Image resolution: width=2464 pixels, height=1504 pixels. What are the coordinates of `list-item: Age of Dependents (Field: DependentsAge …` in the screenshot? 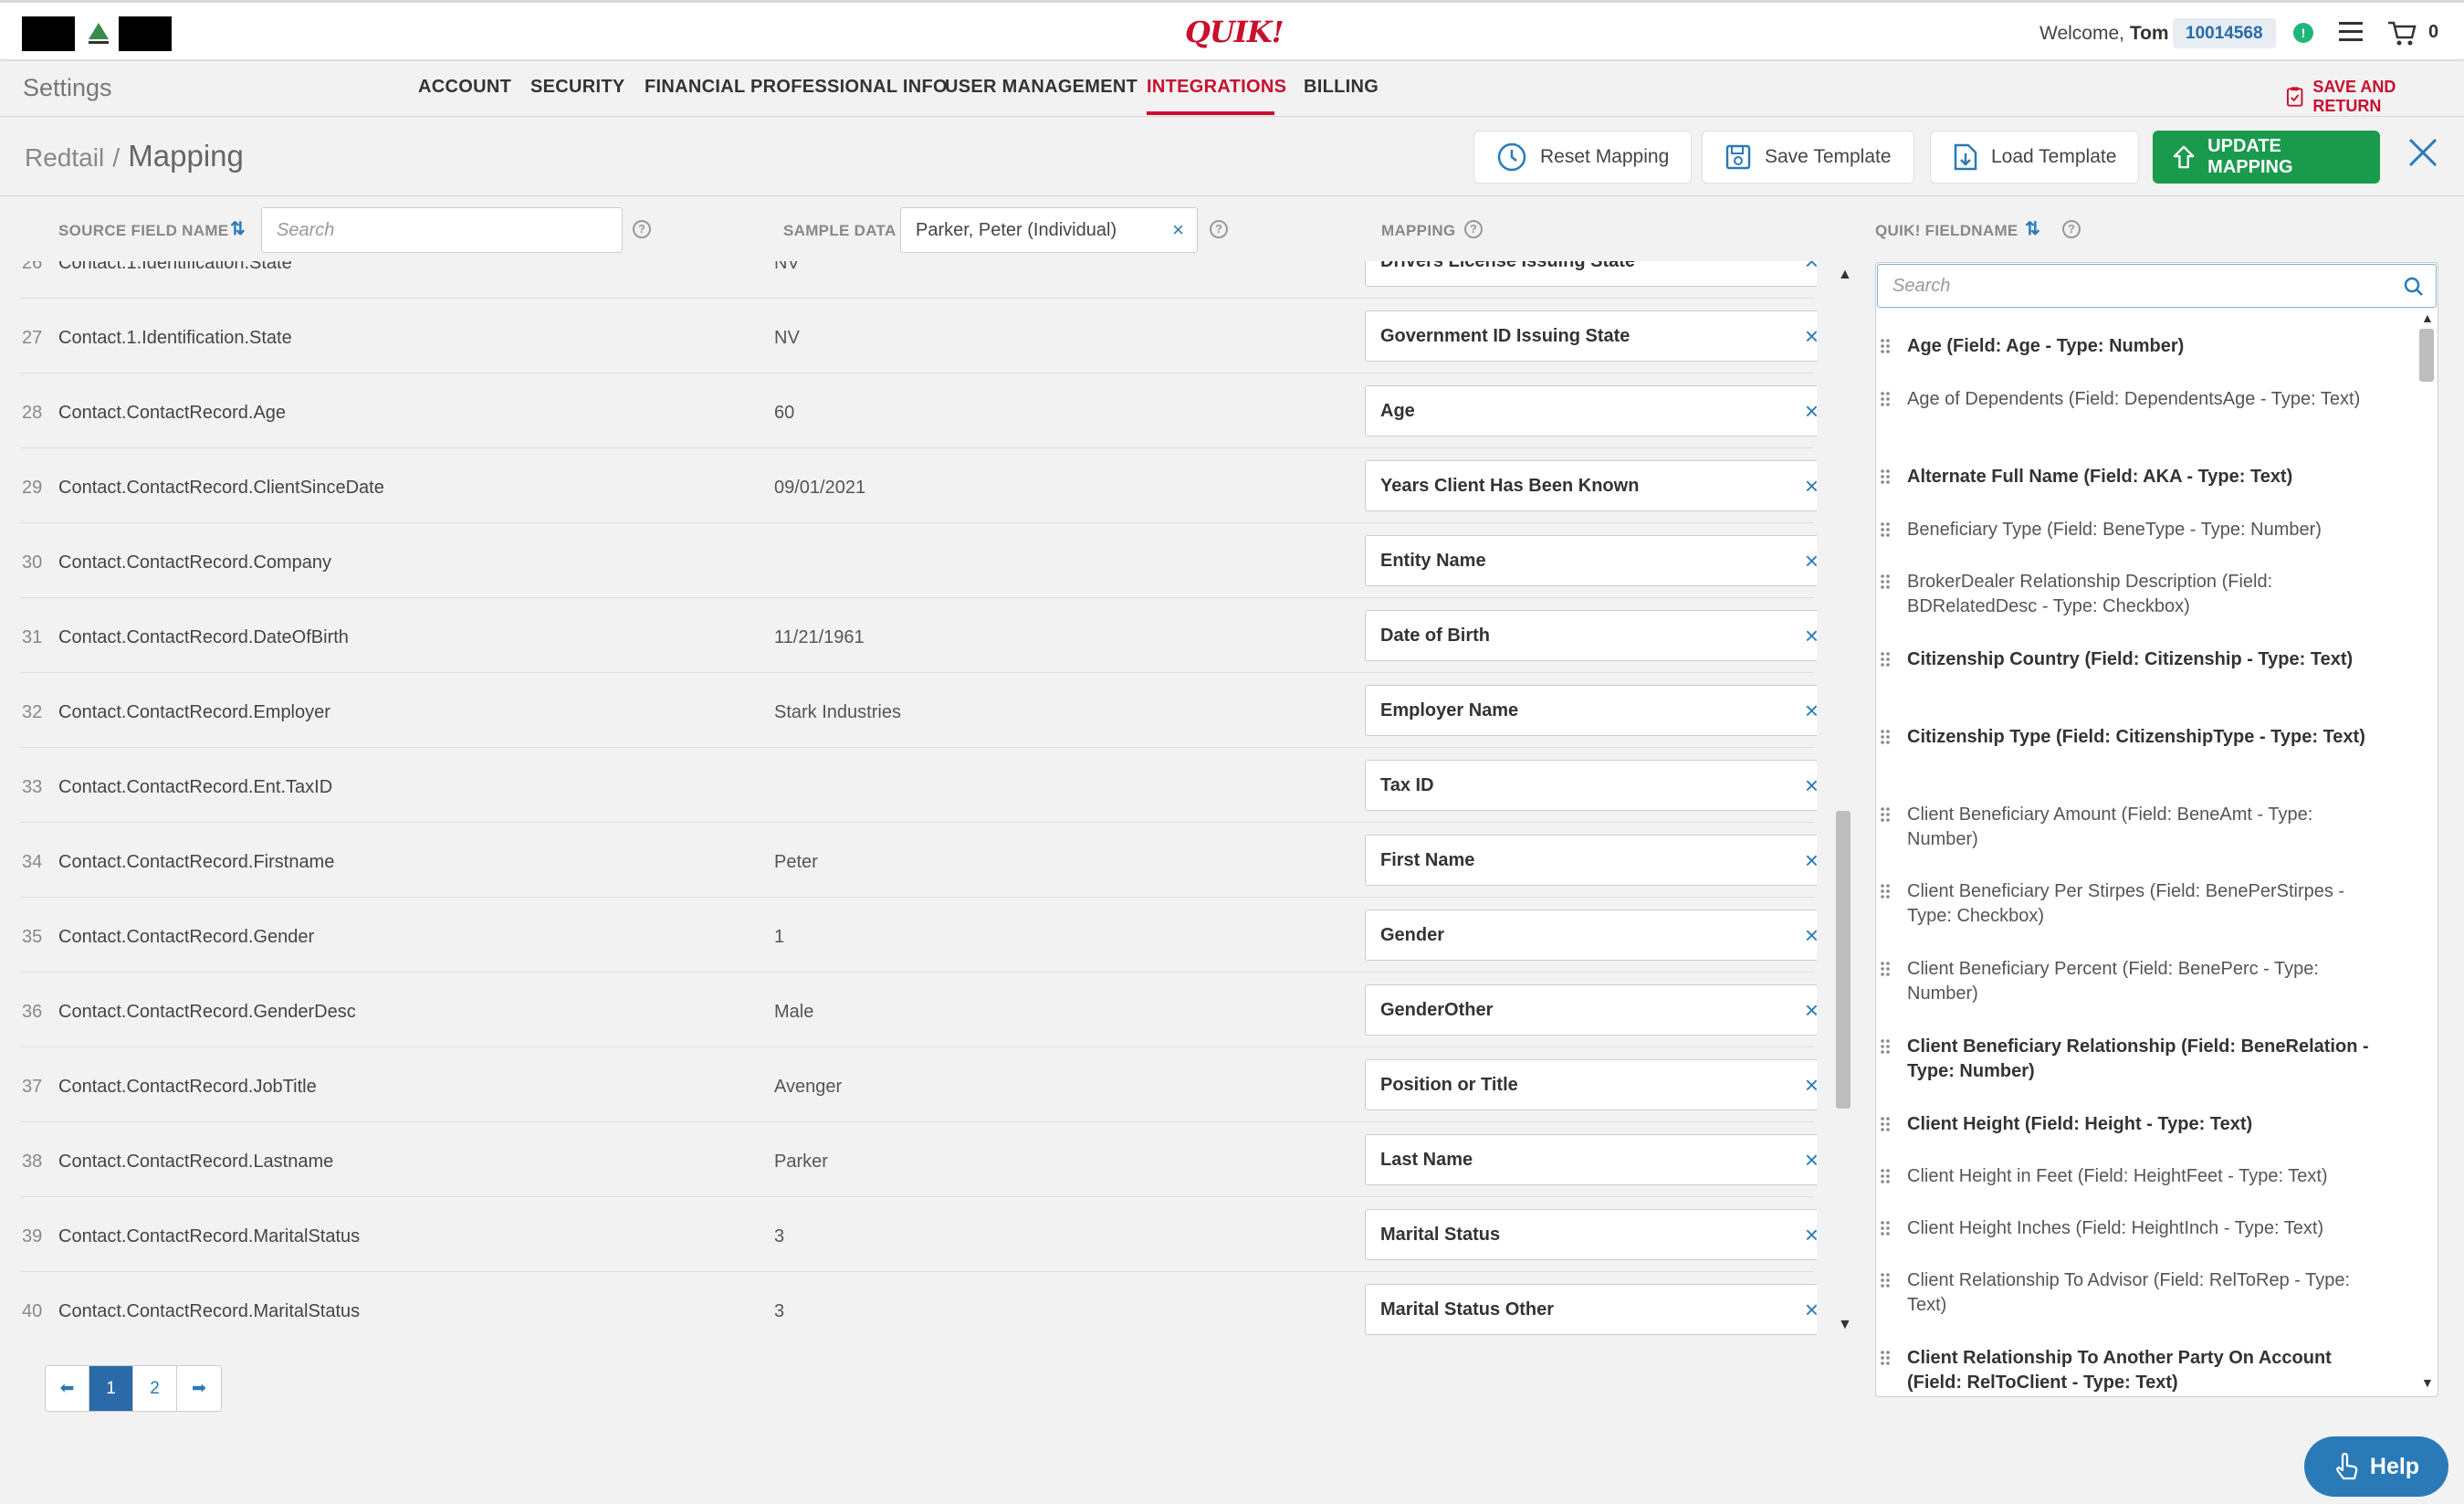 It's located at (2129, 399).